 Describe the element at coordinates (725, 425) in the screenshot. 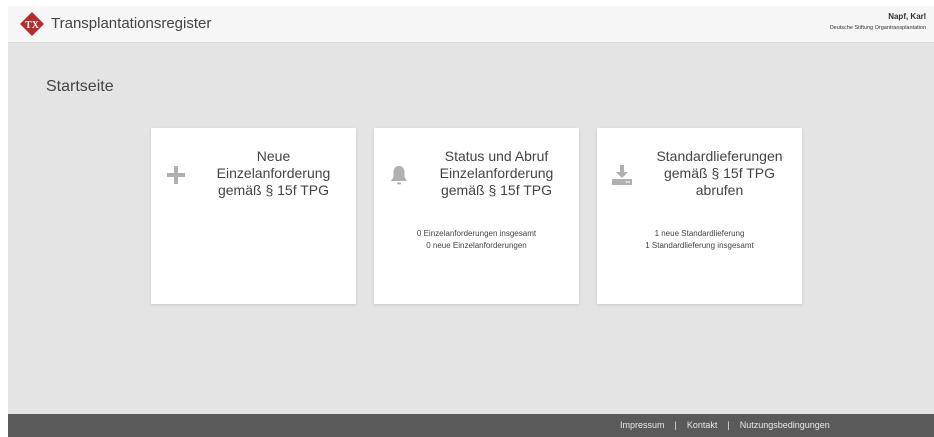

I see `footer-links: Impressum | Kontakt | Nutzungsbedingungen` at that location.